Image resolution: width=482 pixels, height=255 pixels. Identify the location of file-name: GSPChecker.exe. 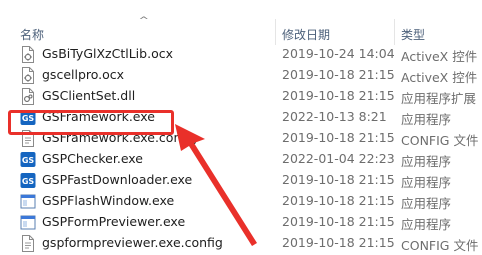
(92, 158).